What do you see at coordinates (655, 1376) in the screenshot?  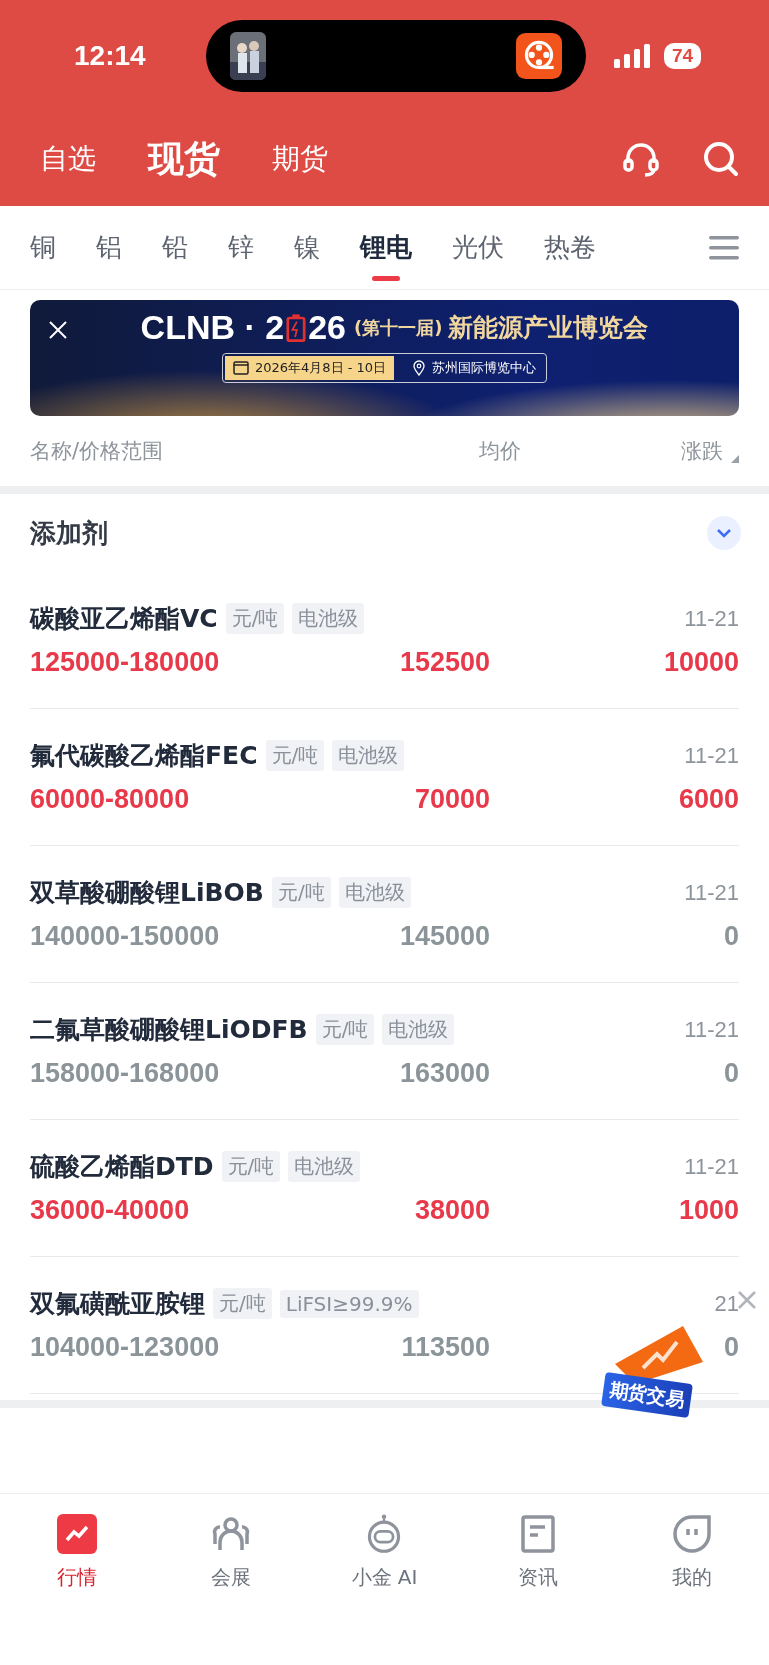 I see `futures-trading-badge: 期货交易` at bounding box center [655, 1376].